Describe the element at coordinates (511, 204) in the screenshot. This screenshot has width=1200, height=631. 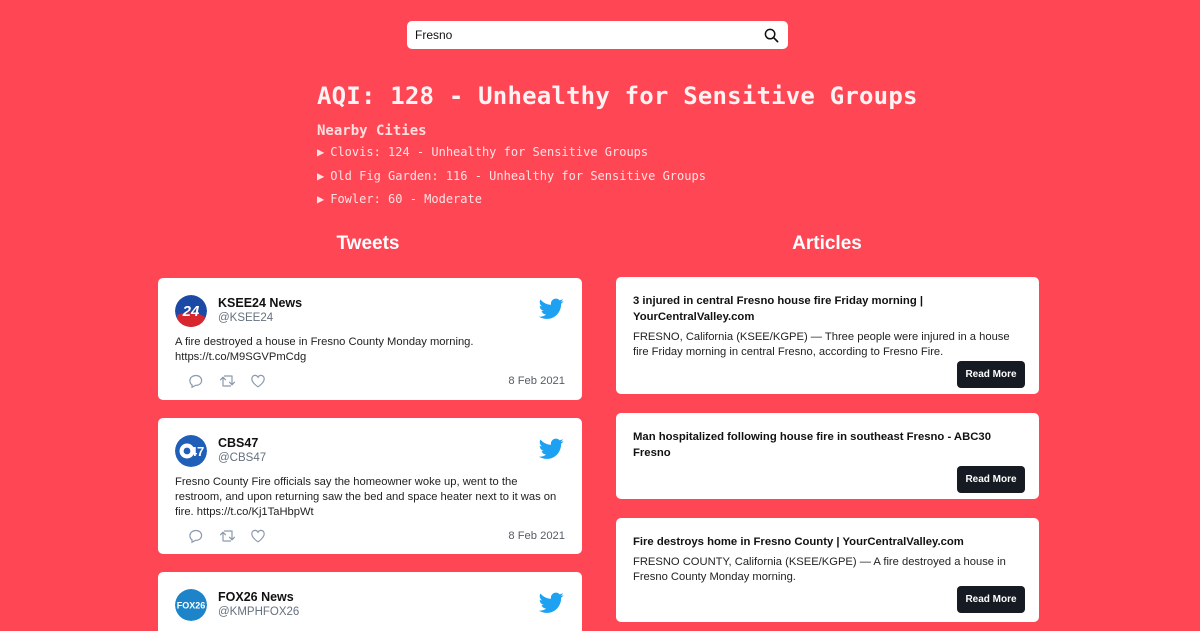
I see `nearby-city-item: ▶ Fowler: 60 - Moderate` at that location.